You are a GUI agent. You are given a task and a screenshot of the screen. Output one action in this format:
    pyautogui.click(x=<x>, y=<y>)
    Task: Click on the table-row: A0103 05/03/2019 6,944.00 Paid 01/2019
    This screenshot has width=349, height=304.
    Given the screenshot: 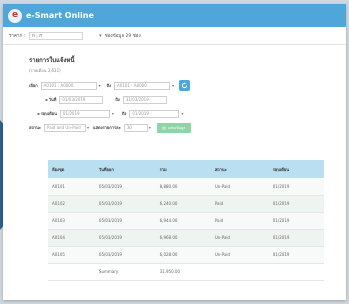 What is the action you would take?
    pyautogui.click(x=186, y=220)
    